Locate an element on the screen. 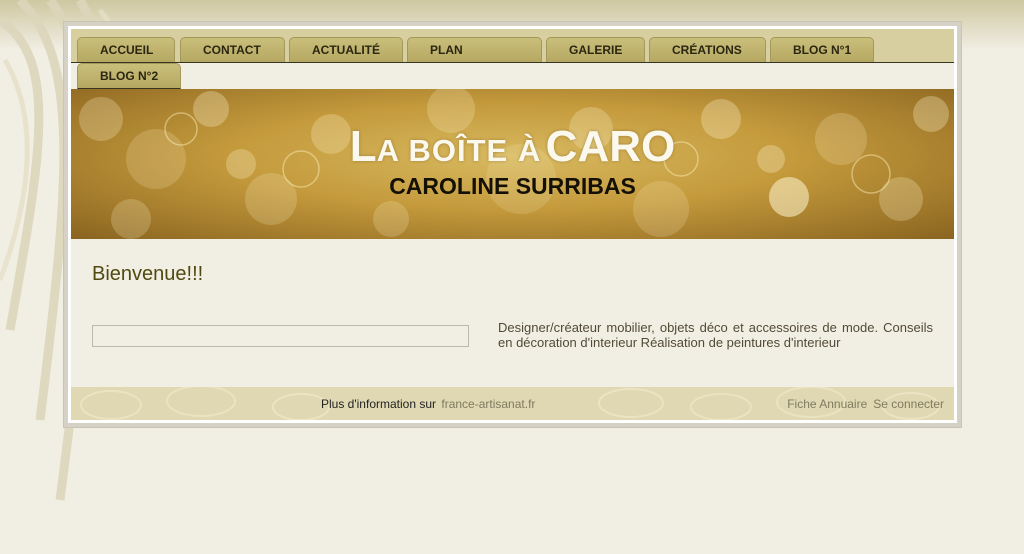  site-title: LA BOÎTE À CARO is located at coordinates (512, 147).